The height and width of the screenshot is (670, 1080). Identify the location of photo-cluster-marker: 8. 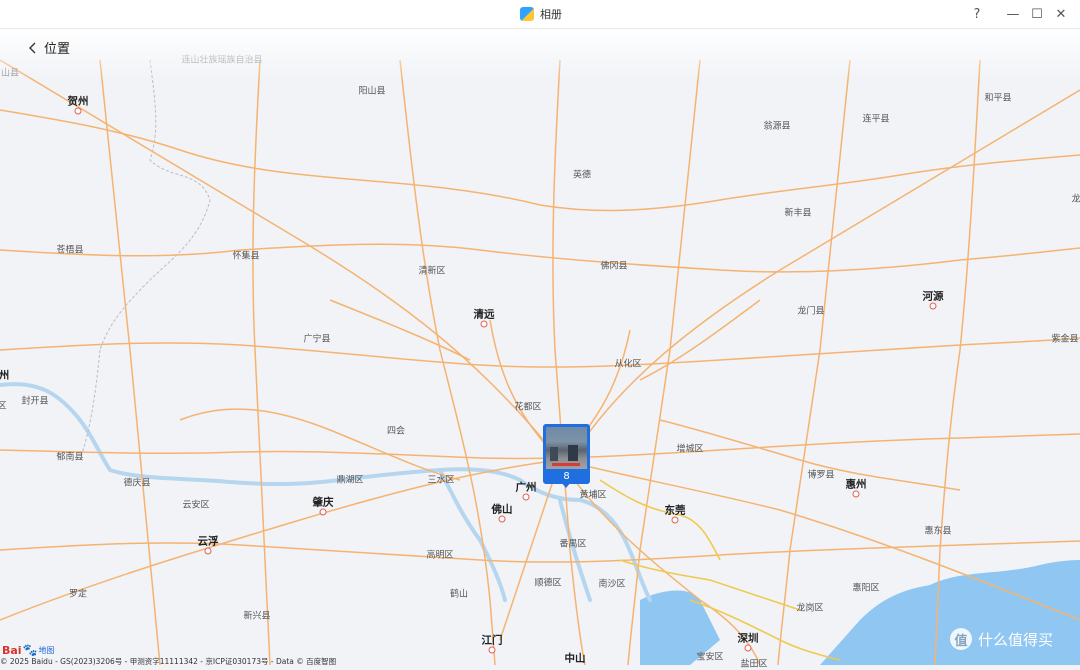
(566, 456).